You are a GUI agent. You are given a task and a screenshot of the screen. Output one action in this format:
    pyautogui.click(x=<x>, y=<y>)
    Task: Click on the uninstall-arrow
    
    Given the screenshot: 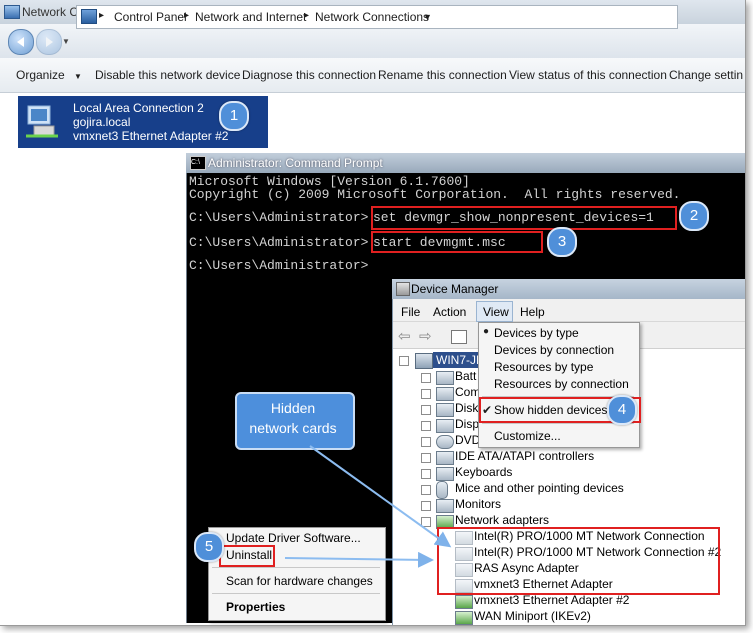 What is the action you would take?
    pyautogui.click(x=359, y=559)
    